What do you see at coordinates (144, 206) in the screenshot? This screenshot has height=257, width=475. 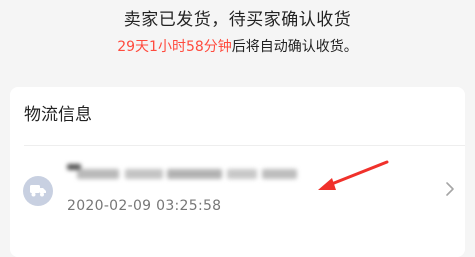 I see `logistics-timestamp: 2020-02-09 03:25:58` at bounding box center [144, 206].